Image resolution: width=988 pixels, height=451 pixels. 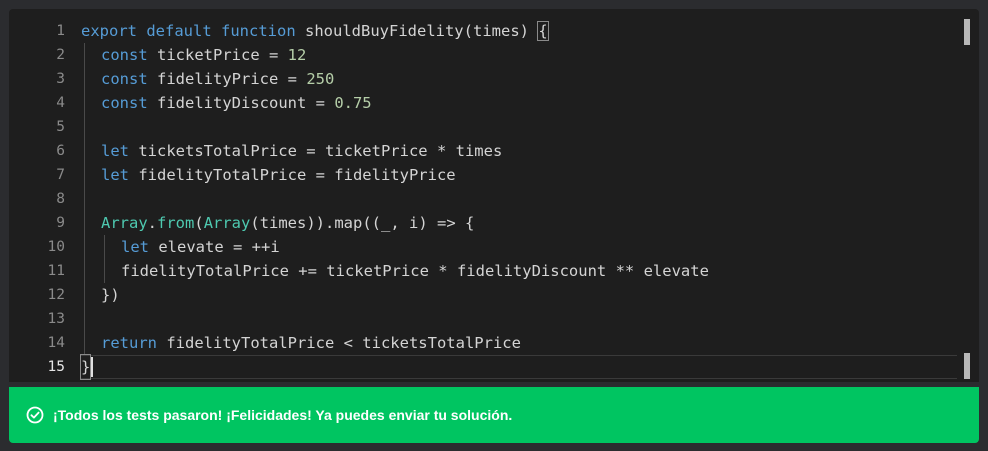 I want to click on code-text: ticketsTotalPrice = ticketPrice * times, so click(x=316, y=151).